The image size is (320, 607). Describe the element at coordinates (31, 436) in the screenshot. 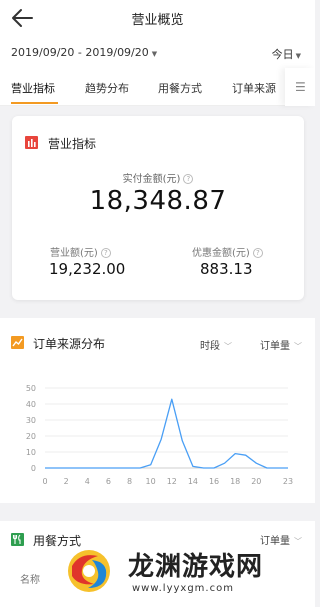

I see `y-tick-label: 20` at that location.